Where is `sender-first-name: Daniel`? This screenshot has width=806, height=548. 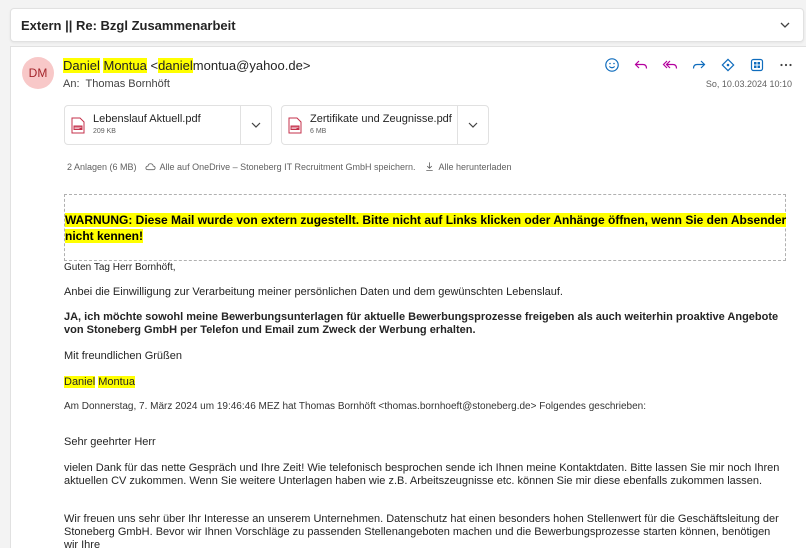
sender-first-name: Daniel is located at coordinates (81, 65).